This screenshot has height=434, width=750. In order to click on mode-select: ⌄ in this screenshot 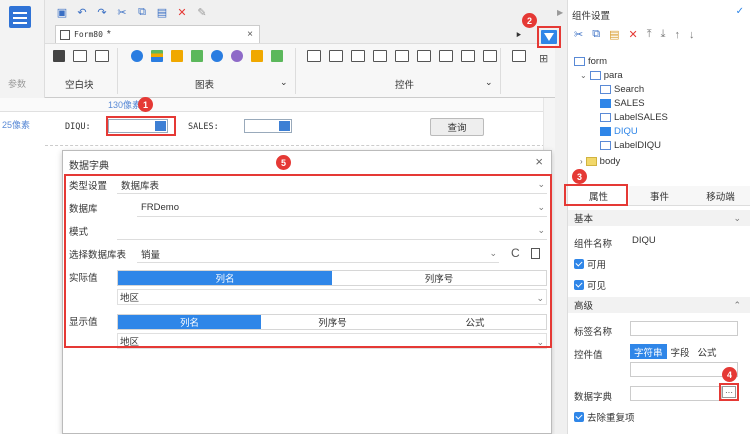, I will do `click(332, 231)`.